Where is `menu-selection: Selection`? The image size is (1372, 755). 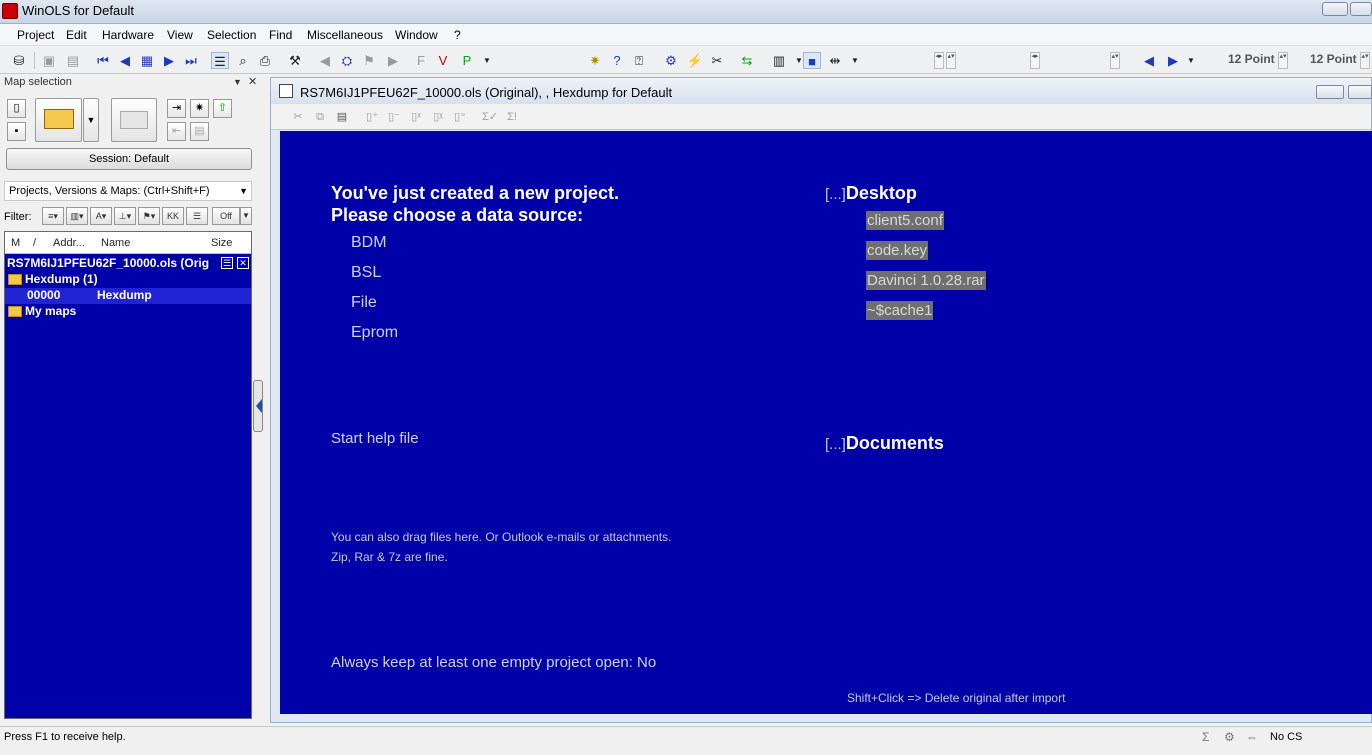
menu-selection: Selection is located at coordinates (231, 35).